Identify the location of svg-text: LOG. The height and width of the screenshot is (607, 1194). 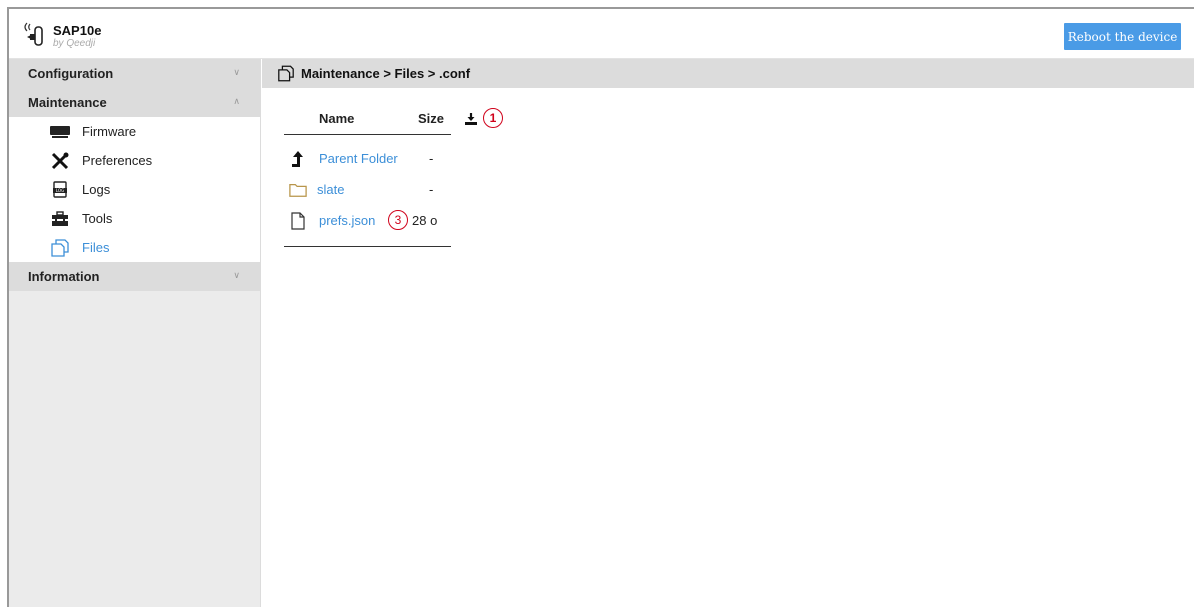
(60, 190).